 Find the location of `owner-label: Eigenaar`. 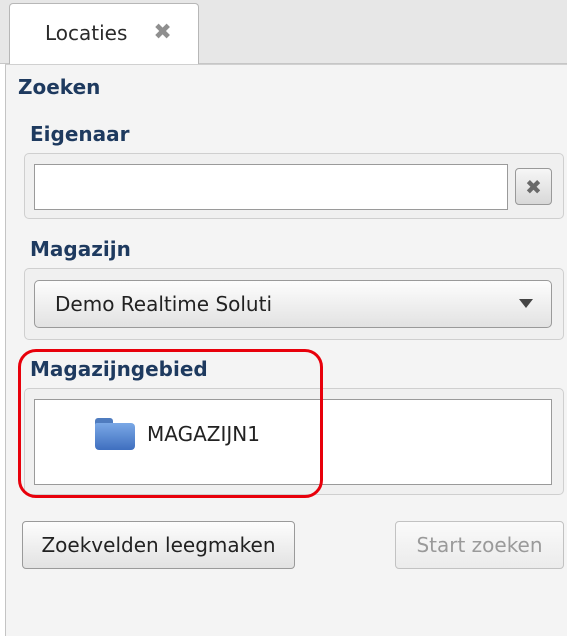

owner-label: Eigenaar is located at coordinates (80, 134).